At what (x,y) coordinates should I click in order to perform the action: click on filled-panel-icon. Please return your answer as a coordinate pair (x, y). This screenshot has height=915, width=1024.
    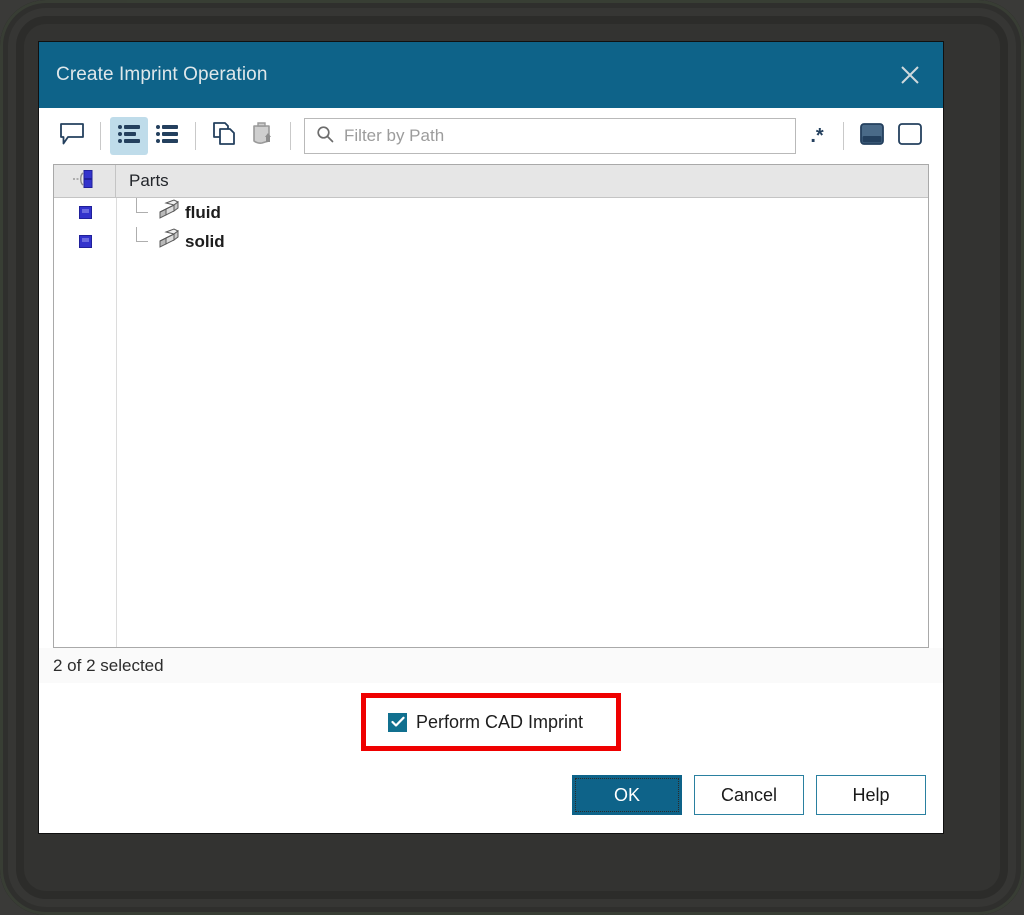
    Looking at the image, I should click on (872, 136).